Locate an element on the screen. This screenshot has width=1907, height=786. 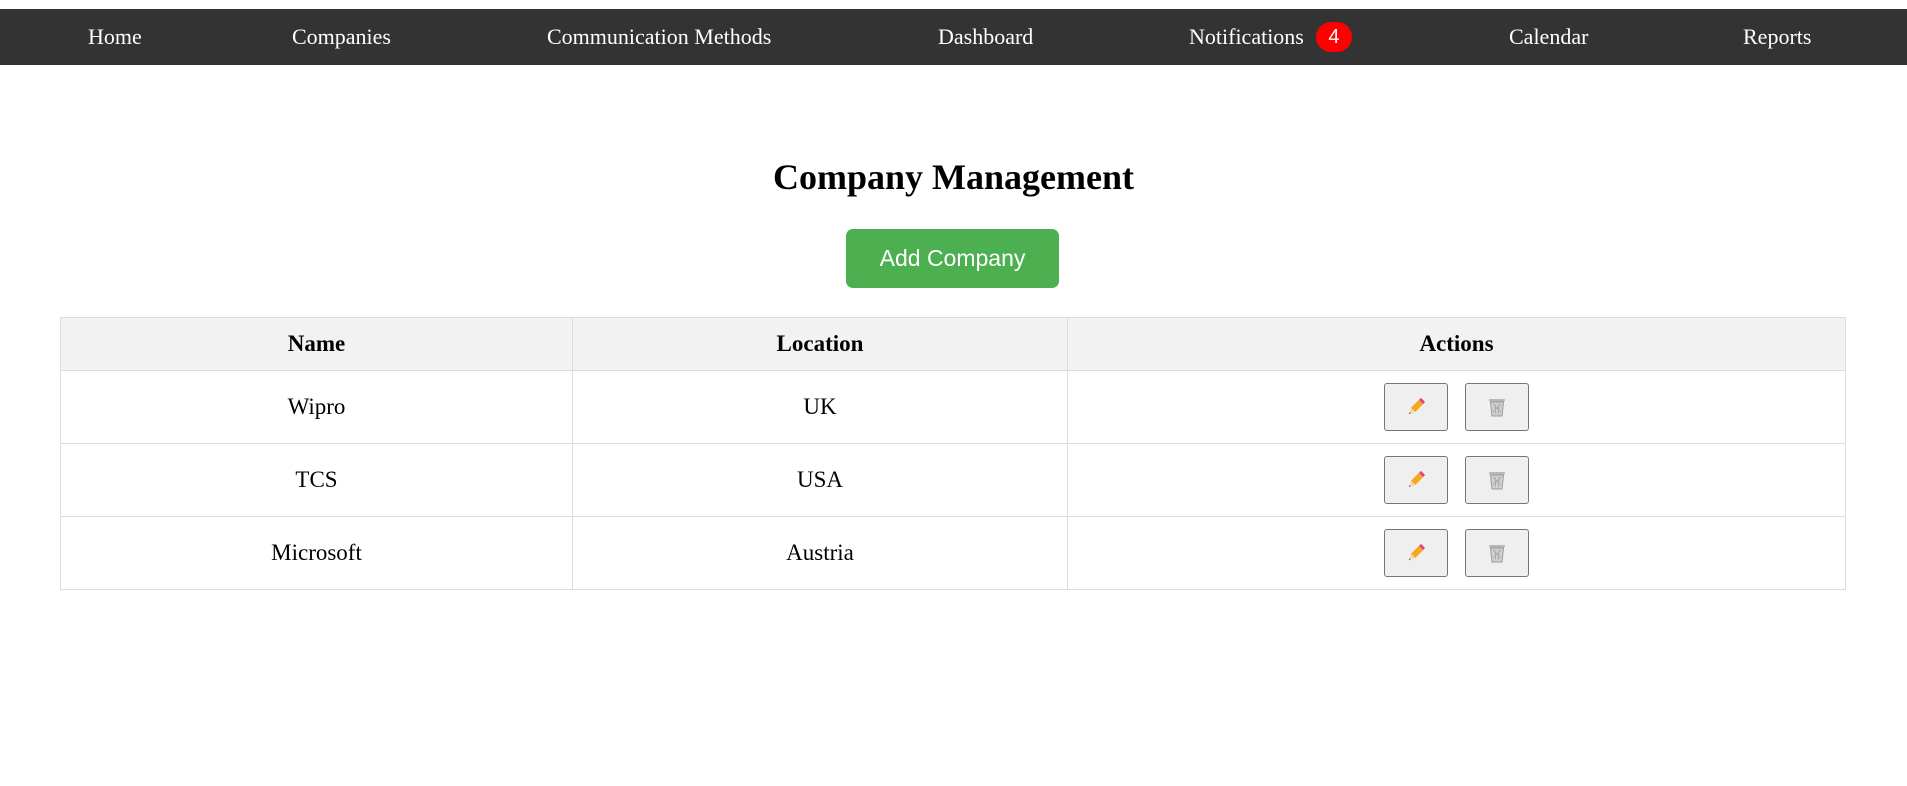
company-location-cell: USA is located at coordinates (820, 480).